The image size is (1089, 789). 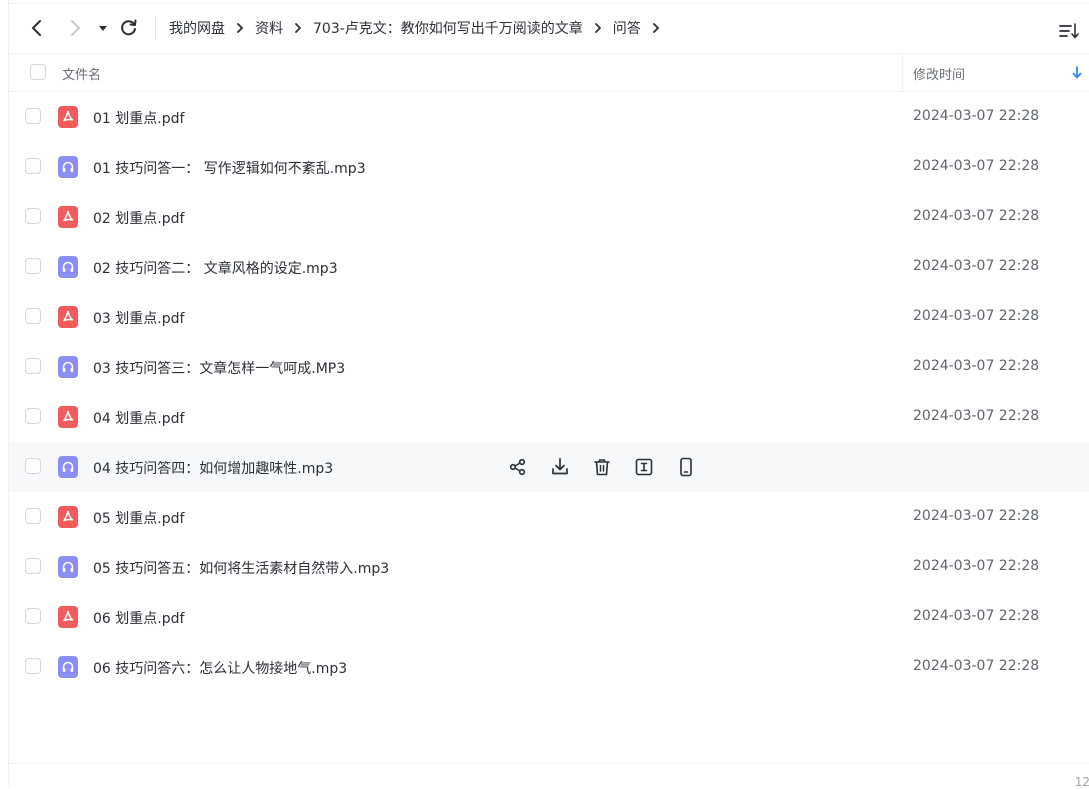 I want to click on toolbar-separator, so click(x=155, y=28).